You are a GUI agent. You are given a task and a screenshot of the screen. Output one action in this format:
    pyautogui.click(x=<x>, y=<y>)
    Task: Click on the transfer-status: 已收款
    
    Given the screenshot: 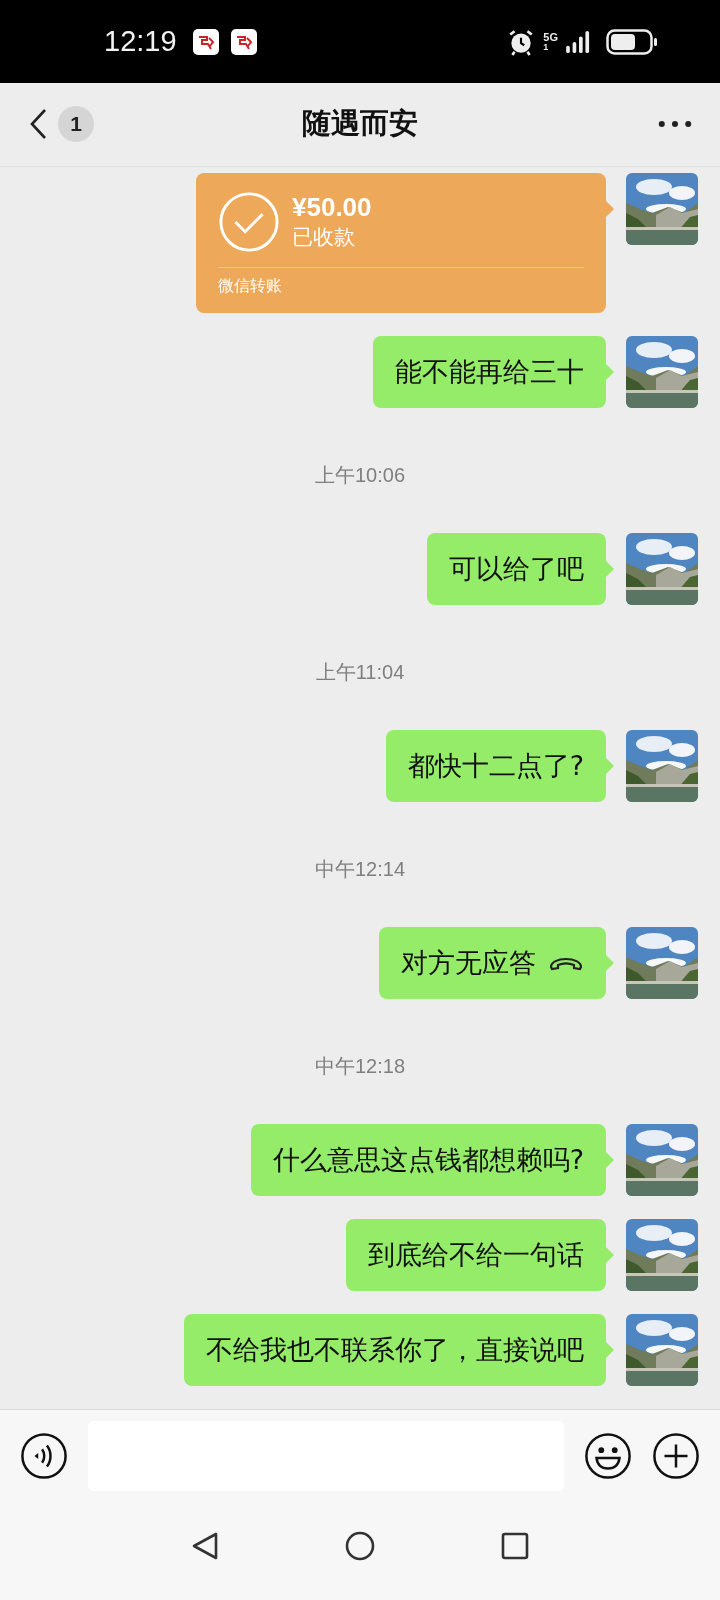 What is the action you would take?
    pyautogui.click(x=324, y=237)
    